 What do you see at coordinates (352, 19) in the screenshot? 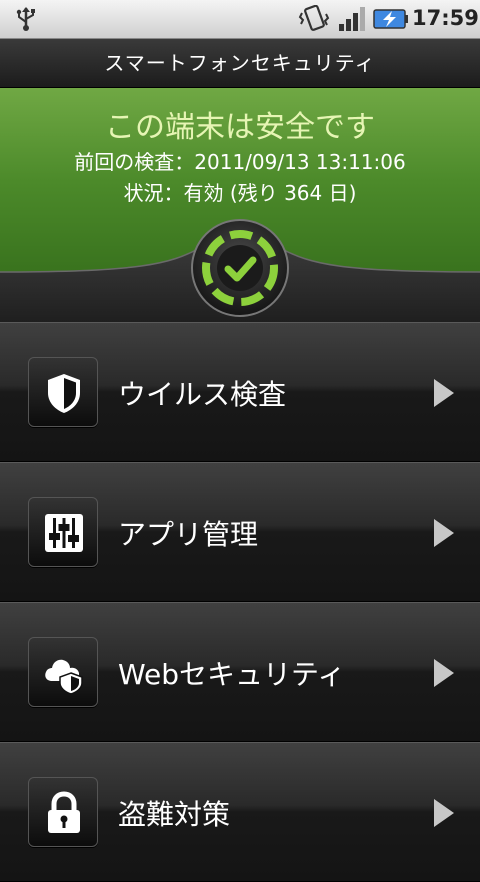
I see `signal-icon` at bounding box center [352, 19].